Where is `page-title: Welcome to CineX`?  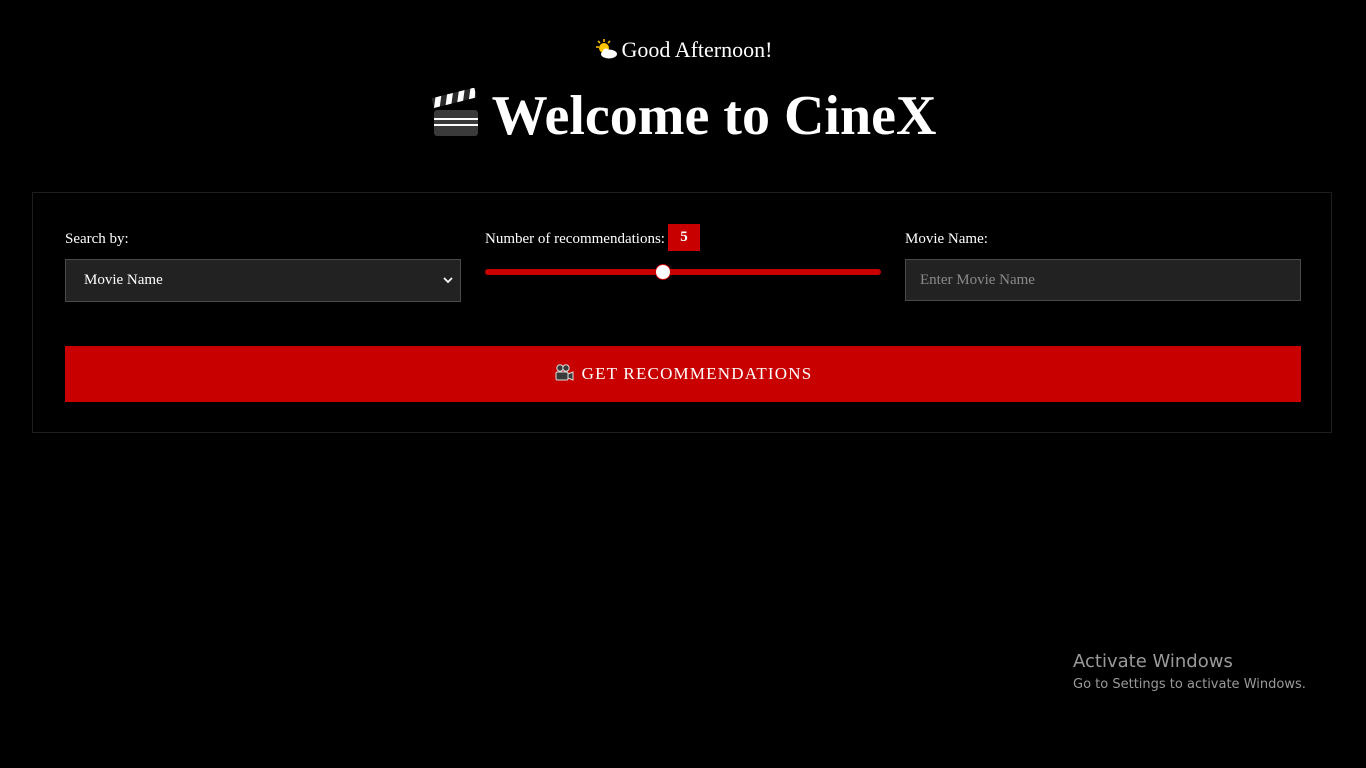 page-title: Welcome to CineX is located at coordinates (683, 116).